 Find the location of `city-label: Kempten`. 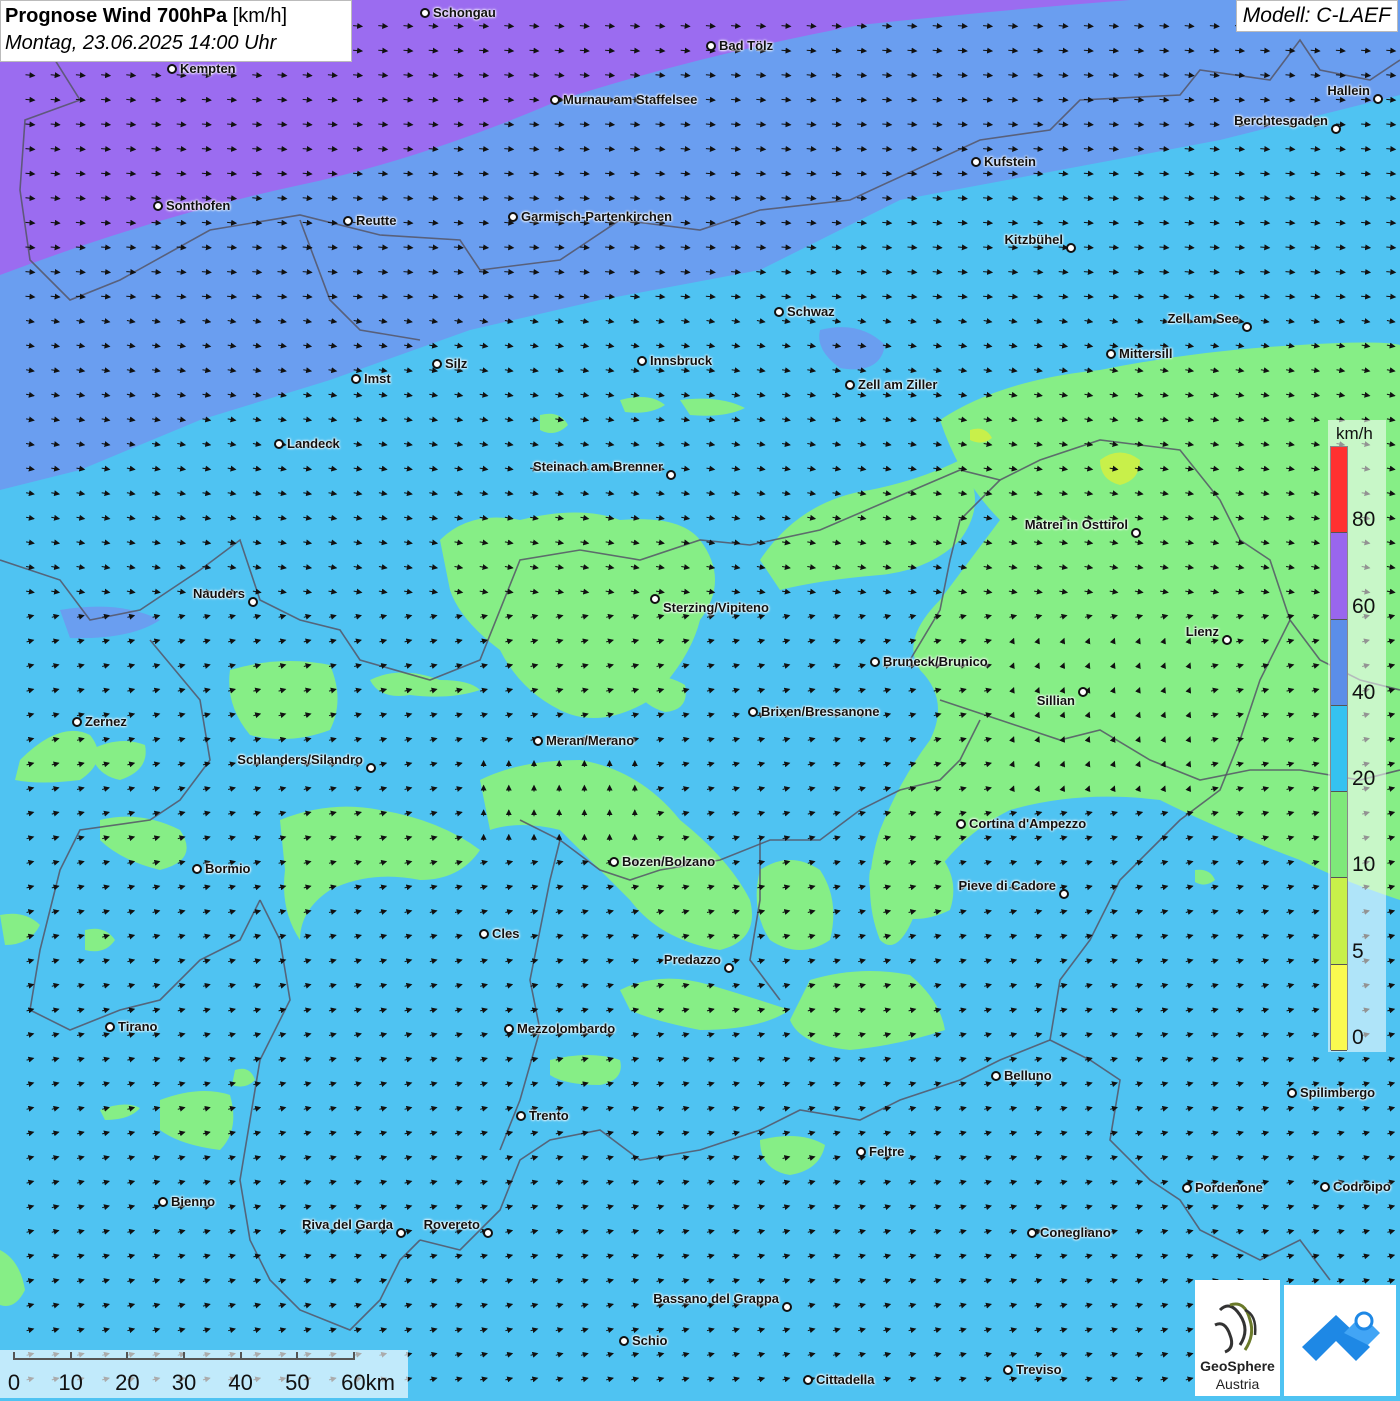

city-label: Kempten is located at coordinates (208, 68).